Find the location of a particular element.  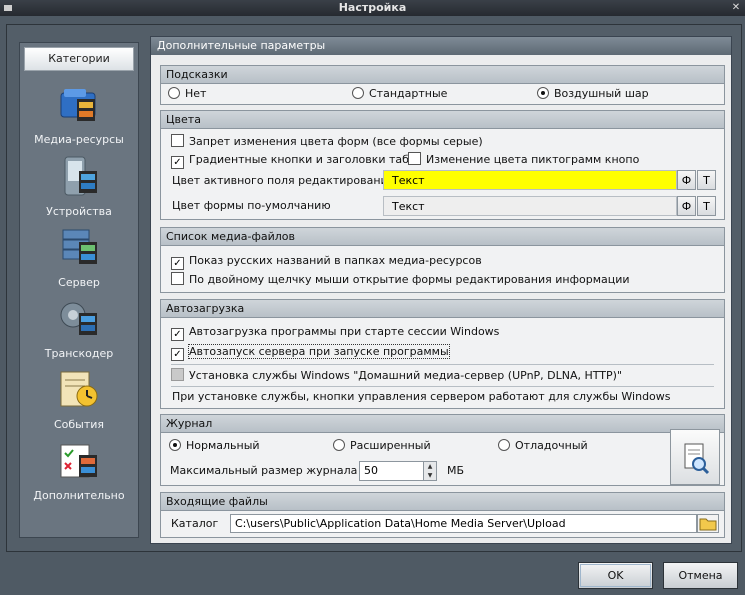

journal-mode-normal: Нормальный is located at coordinates (214, 446).